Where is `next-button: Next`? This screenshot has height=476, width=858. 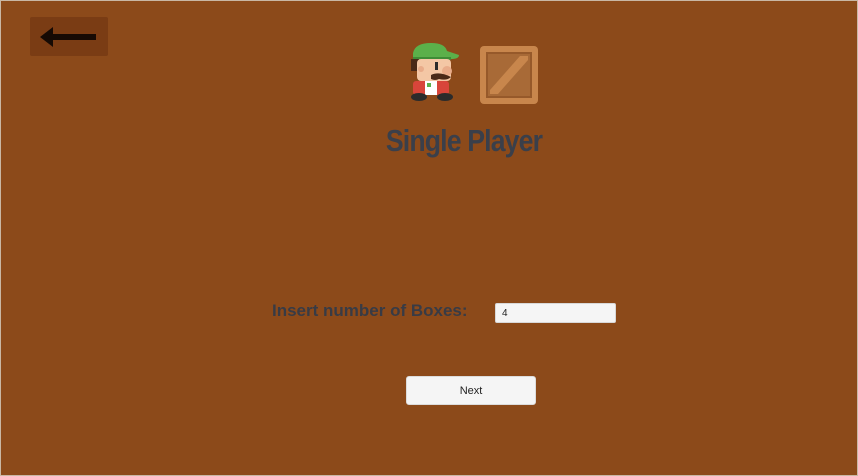
next-button: Next is located at coordinates (471, 390).